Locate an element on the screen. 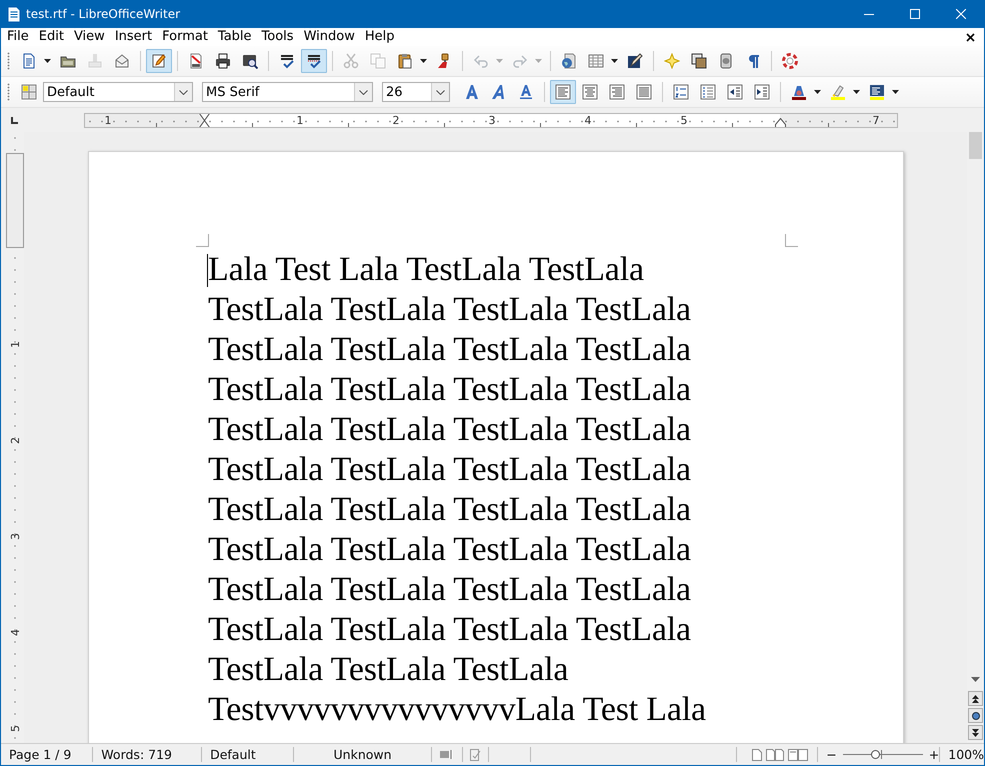 This screenshot has height=766, width=985. paragraph-background-icon is located at coordinates (877, 92).